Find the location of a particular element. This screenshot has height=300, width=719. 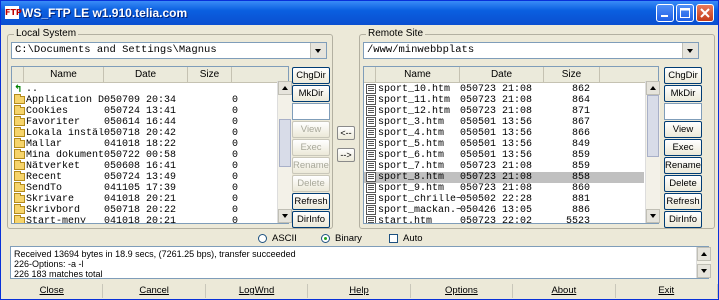

local-refresh-button: Refresh is located at coordinates (311, 201).